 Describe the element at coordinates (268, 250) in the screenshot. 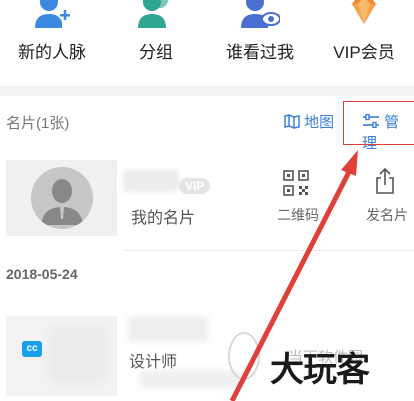

I see `row-divider` at that location.